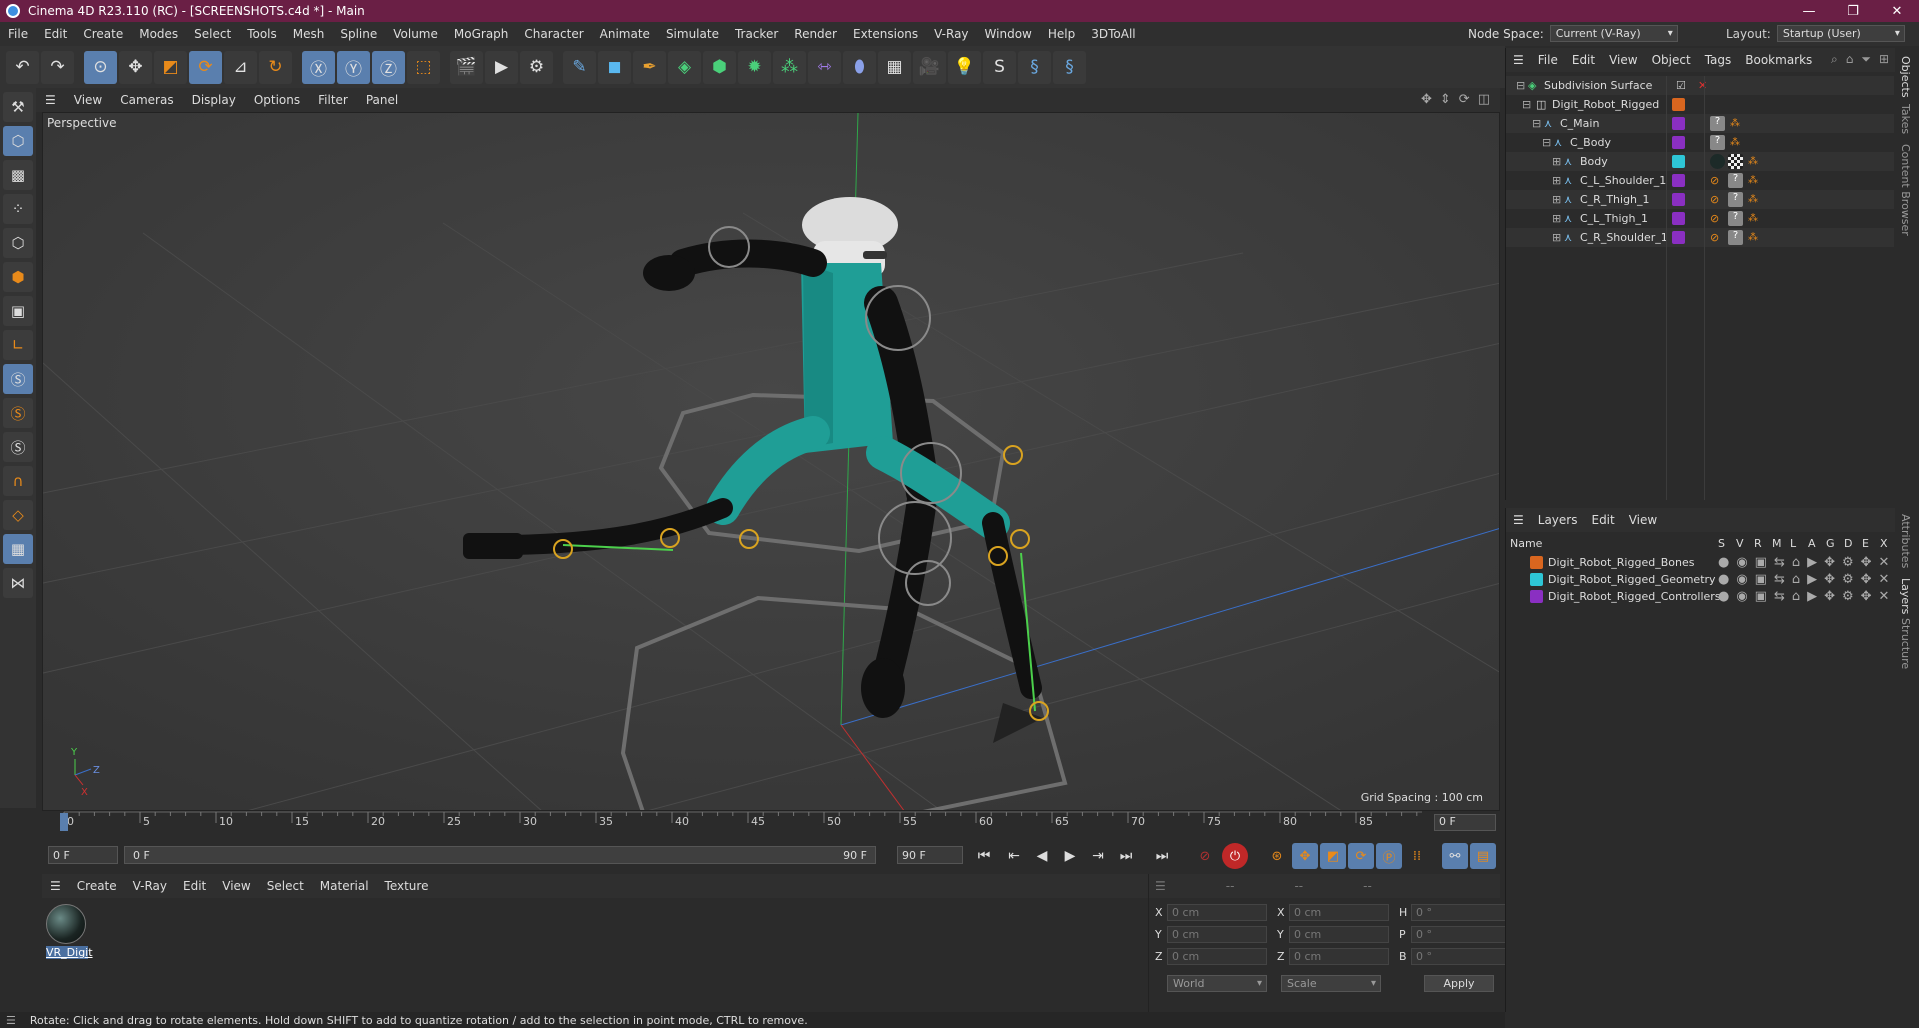 Image resolution: width=1919 pixels, height=1028 pixels. Describe the element at coordinates (1465, 822) in the screenshot. I see `timeline-current-frame-field: 0 F` at that location.